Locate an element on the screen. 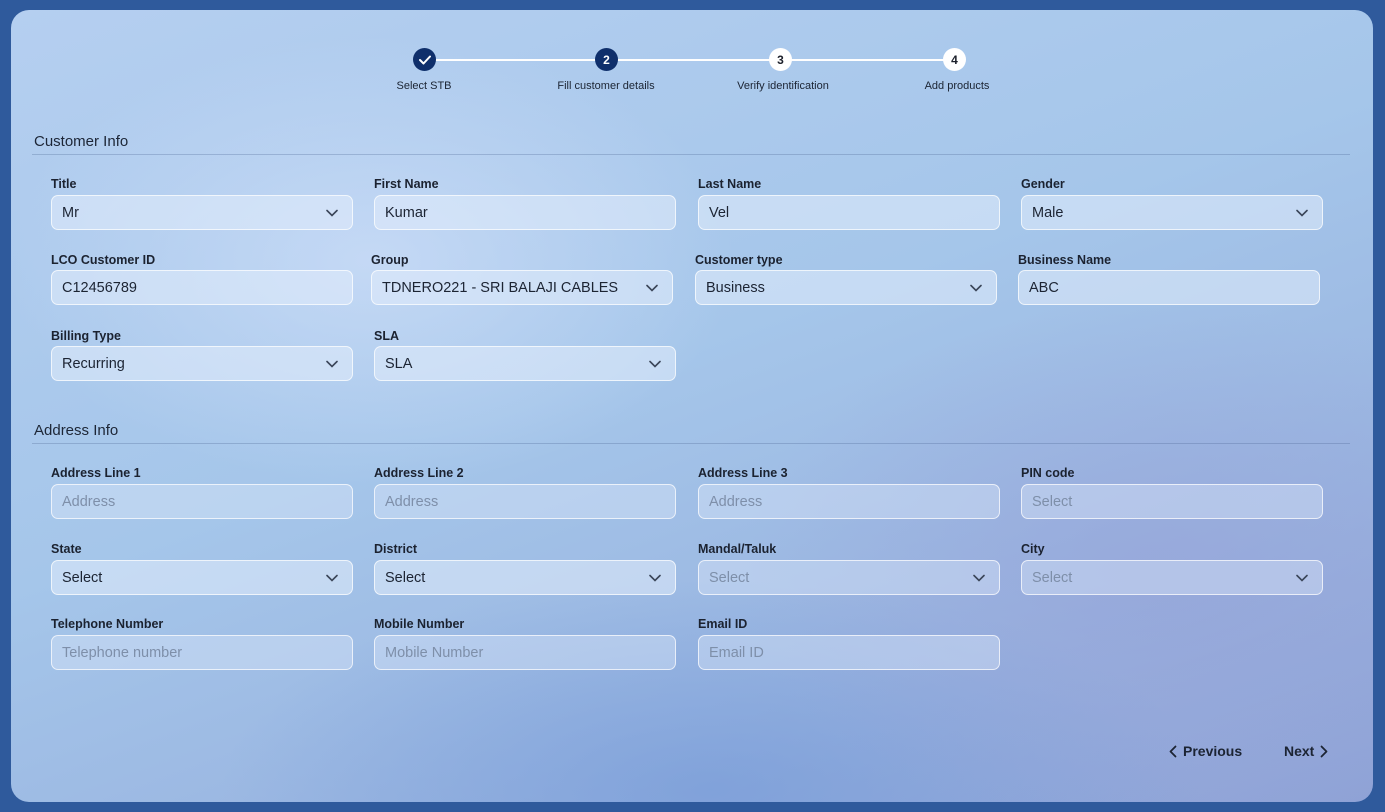 Image resolution: width=1385 pixels, height=812 pixels. gender-label: Gender is located at coordinates (1043, 184).